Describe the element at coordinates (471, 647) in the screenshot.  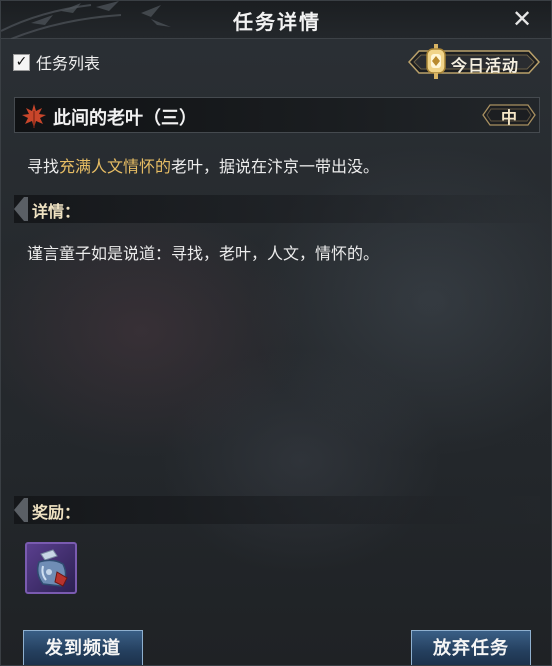
I see `abandon-quest-button: 放弃任务` at that location.